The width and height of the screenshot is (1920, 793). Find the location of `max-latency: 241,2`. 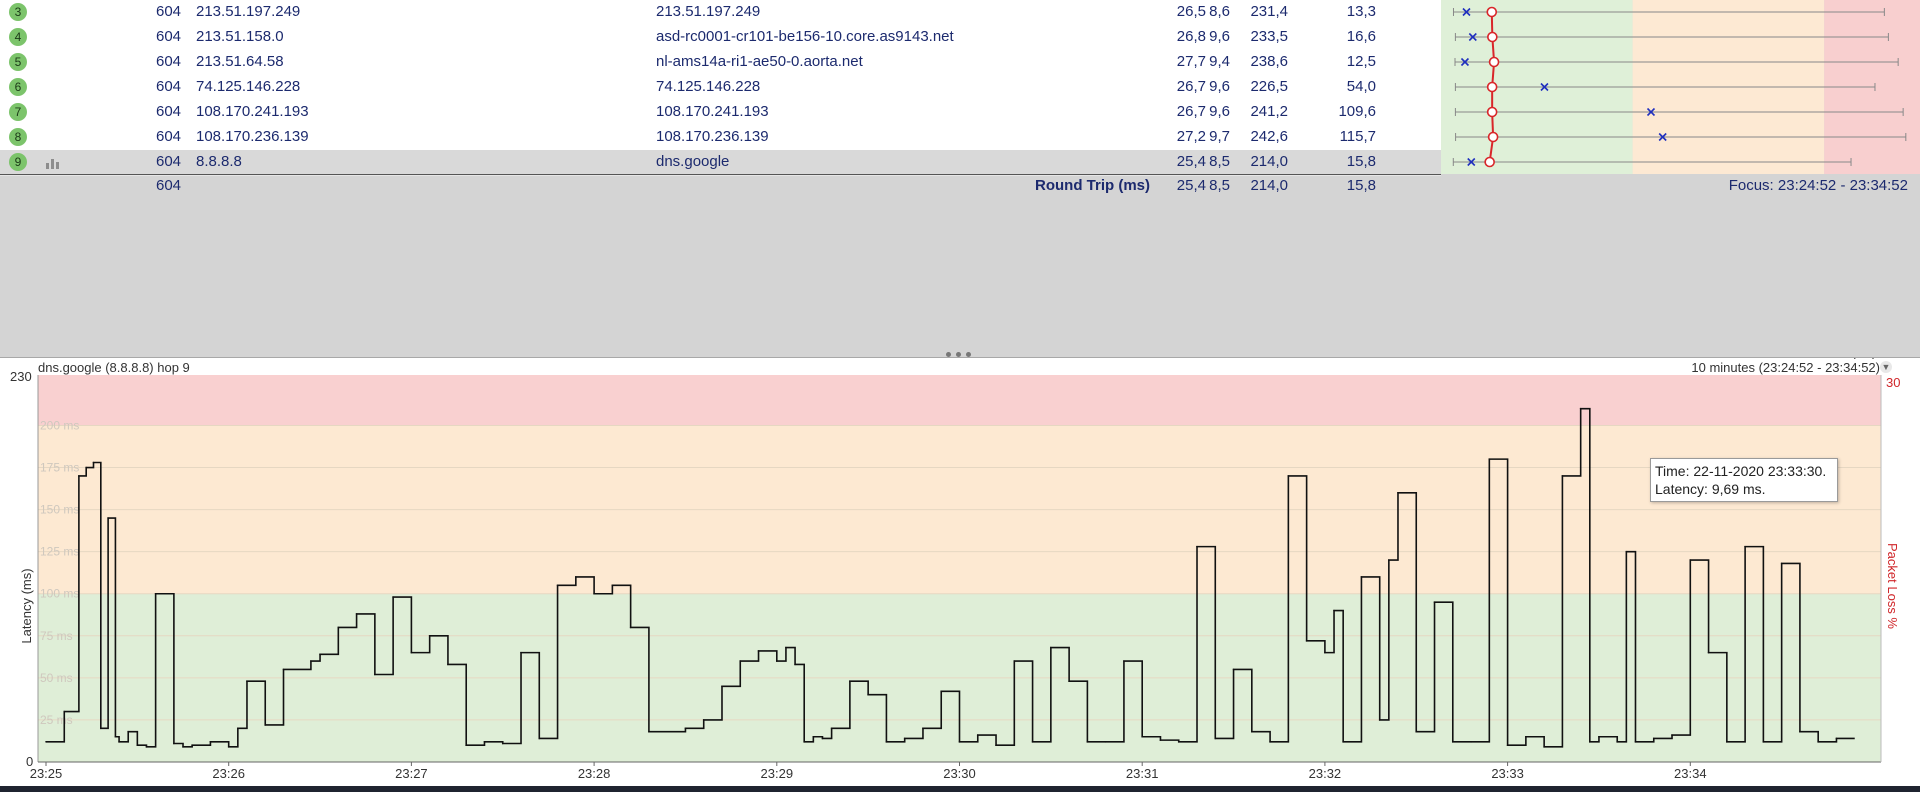

max-latency: 241,2 is located at coordinates (1269, 111).